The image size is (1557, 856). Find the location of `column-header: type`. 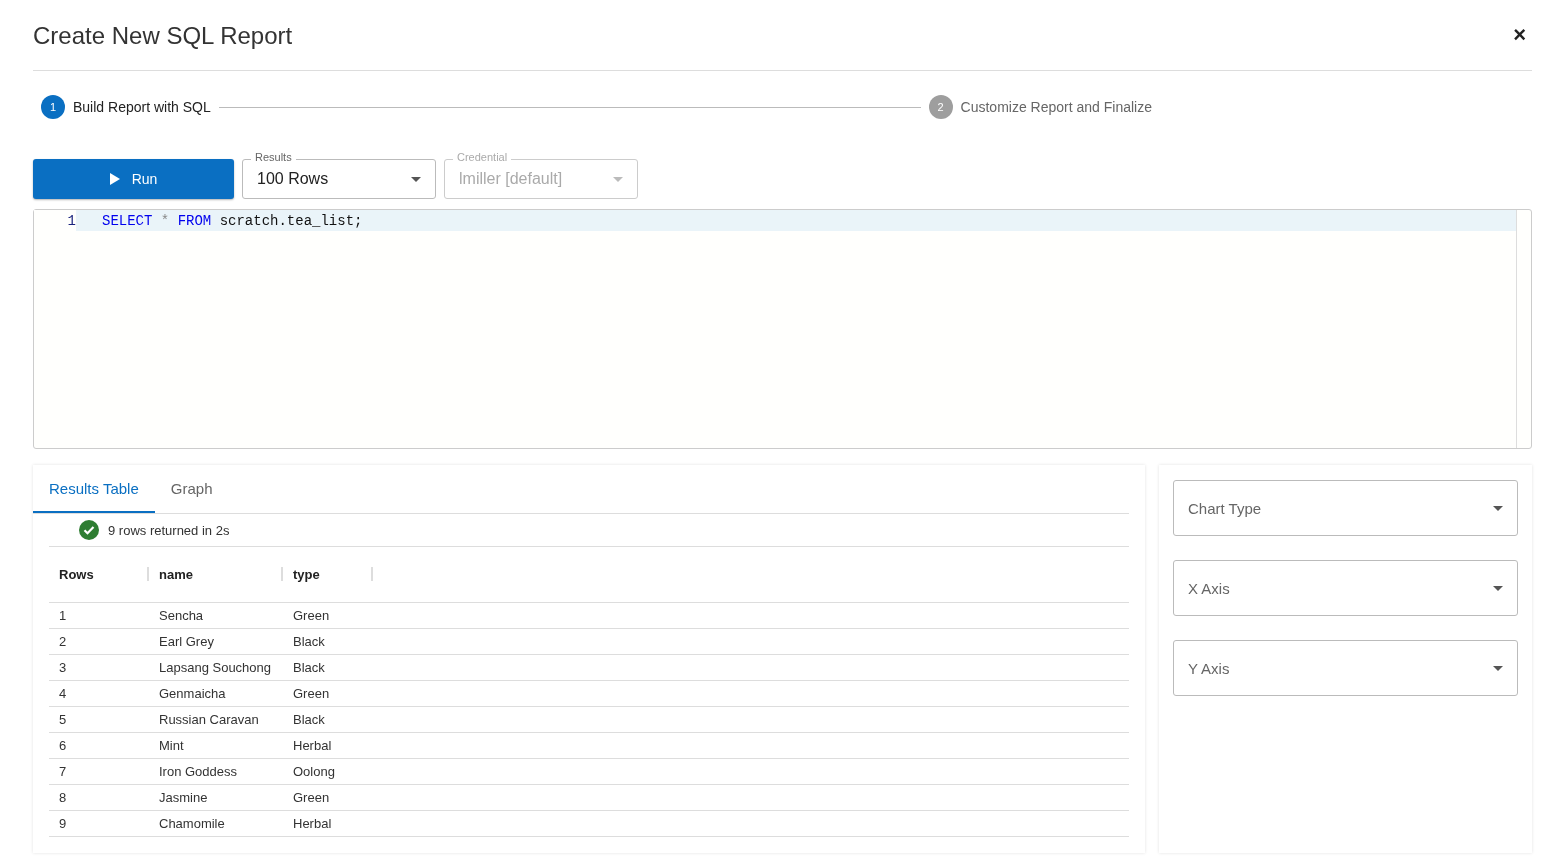

column-header: type is located at coordinates (328, 575).